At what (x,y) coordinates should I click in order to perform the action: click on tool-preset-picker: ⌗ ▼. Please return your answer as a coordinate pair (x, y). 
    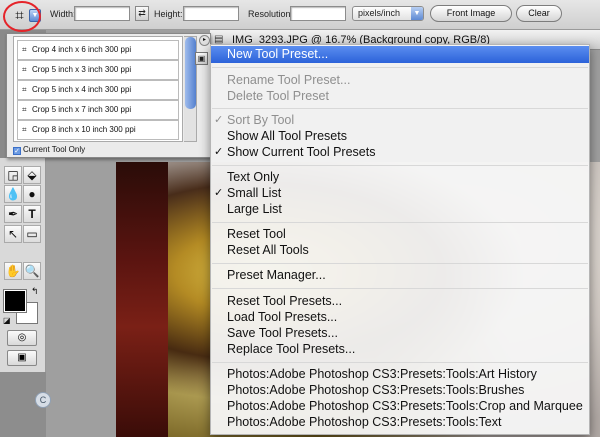
    Looking at the image, I should click on (25, 16).